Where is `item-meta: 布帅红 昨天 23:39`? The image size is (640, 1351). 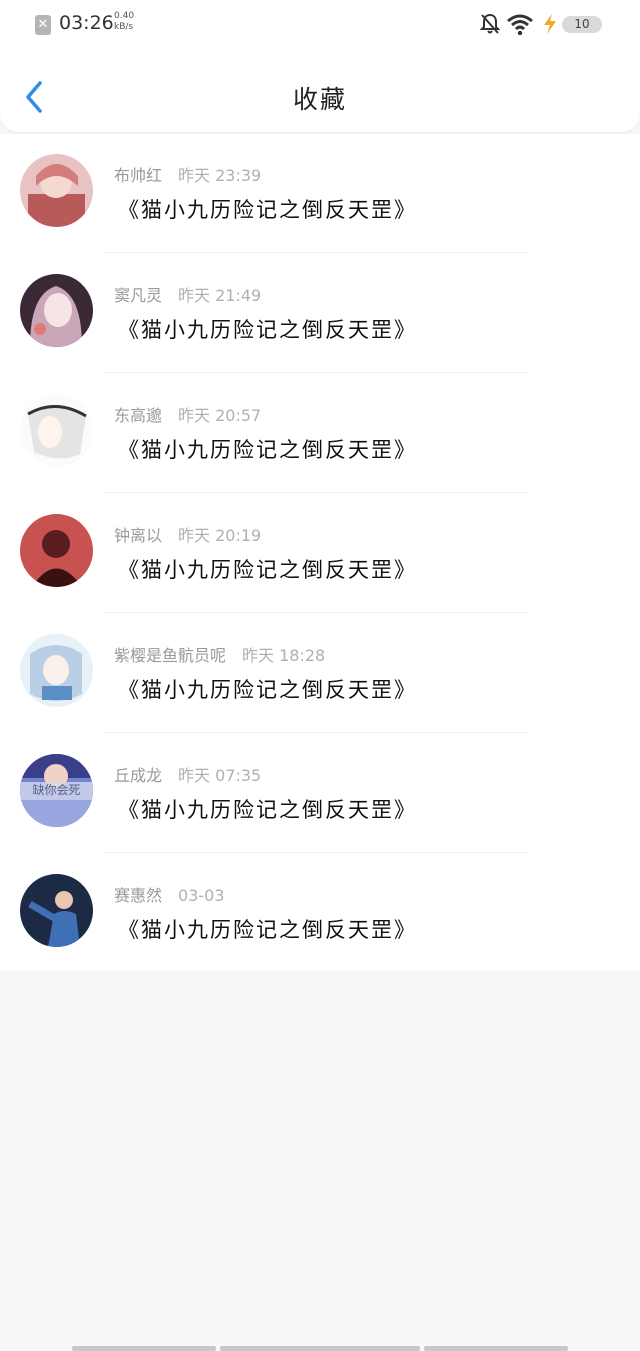
item-meta: 布帅红 昨天 23:39 is located at coordinates (187, 174).